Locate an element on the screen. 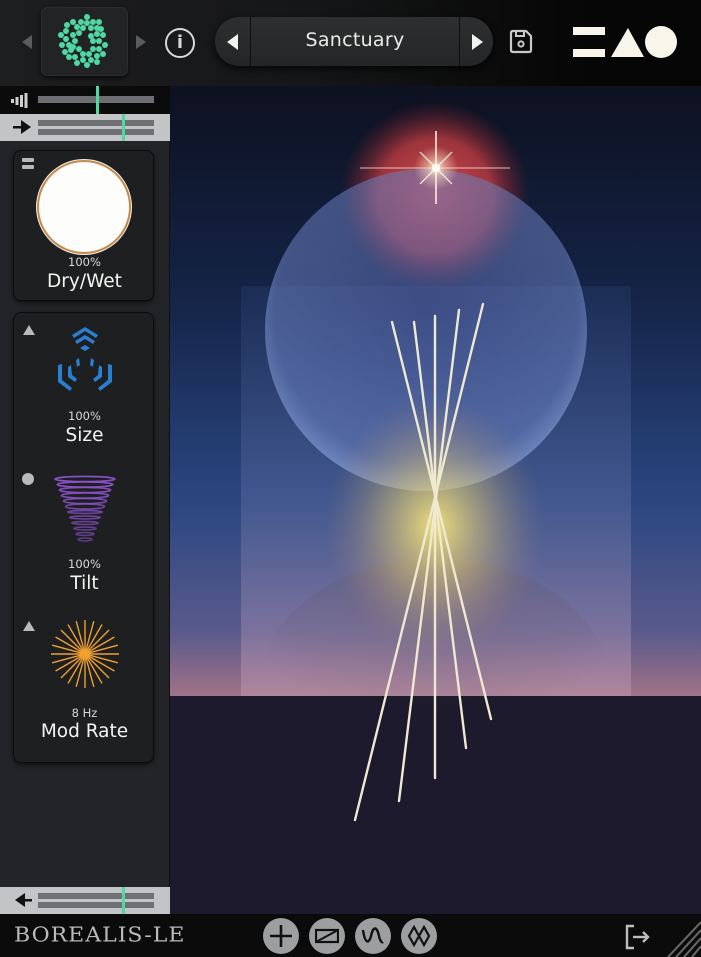  save-preset-button is located at coordinates (521, 44).